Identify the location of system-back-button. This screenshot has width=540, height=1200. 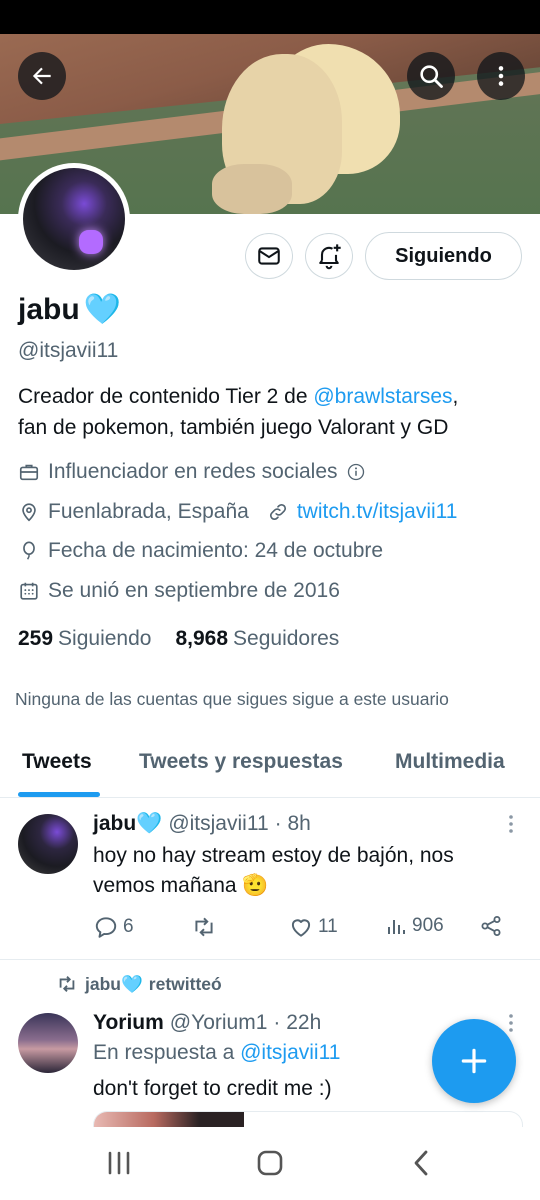
(421, 1163).